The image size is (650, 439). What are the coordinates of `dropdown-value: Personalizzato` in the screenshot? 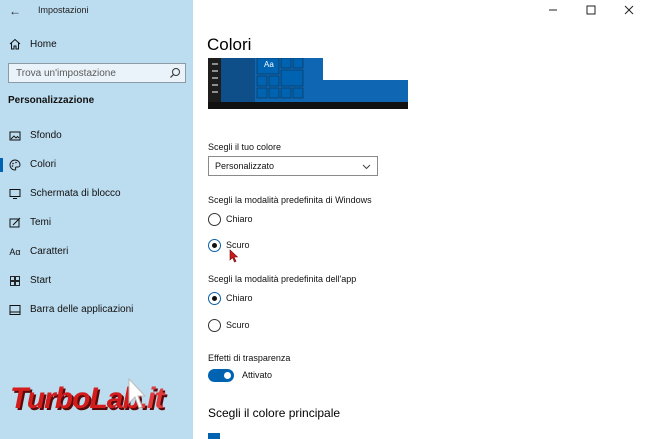 It's located at (245, 166).